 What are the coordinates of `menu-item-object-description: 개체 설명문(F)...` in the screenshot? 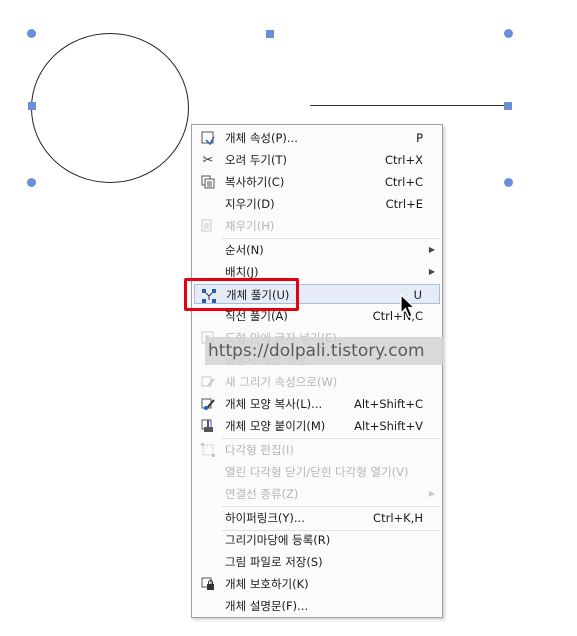 It's located at (317, 606).